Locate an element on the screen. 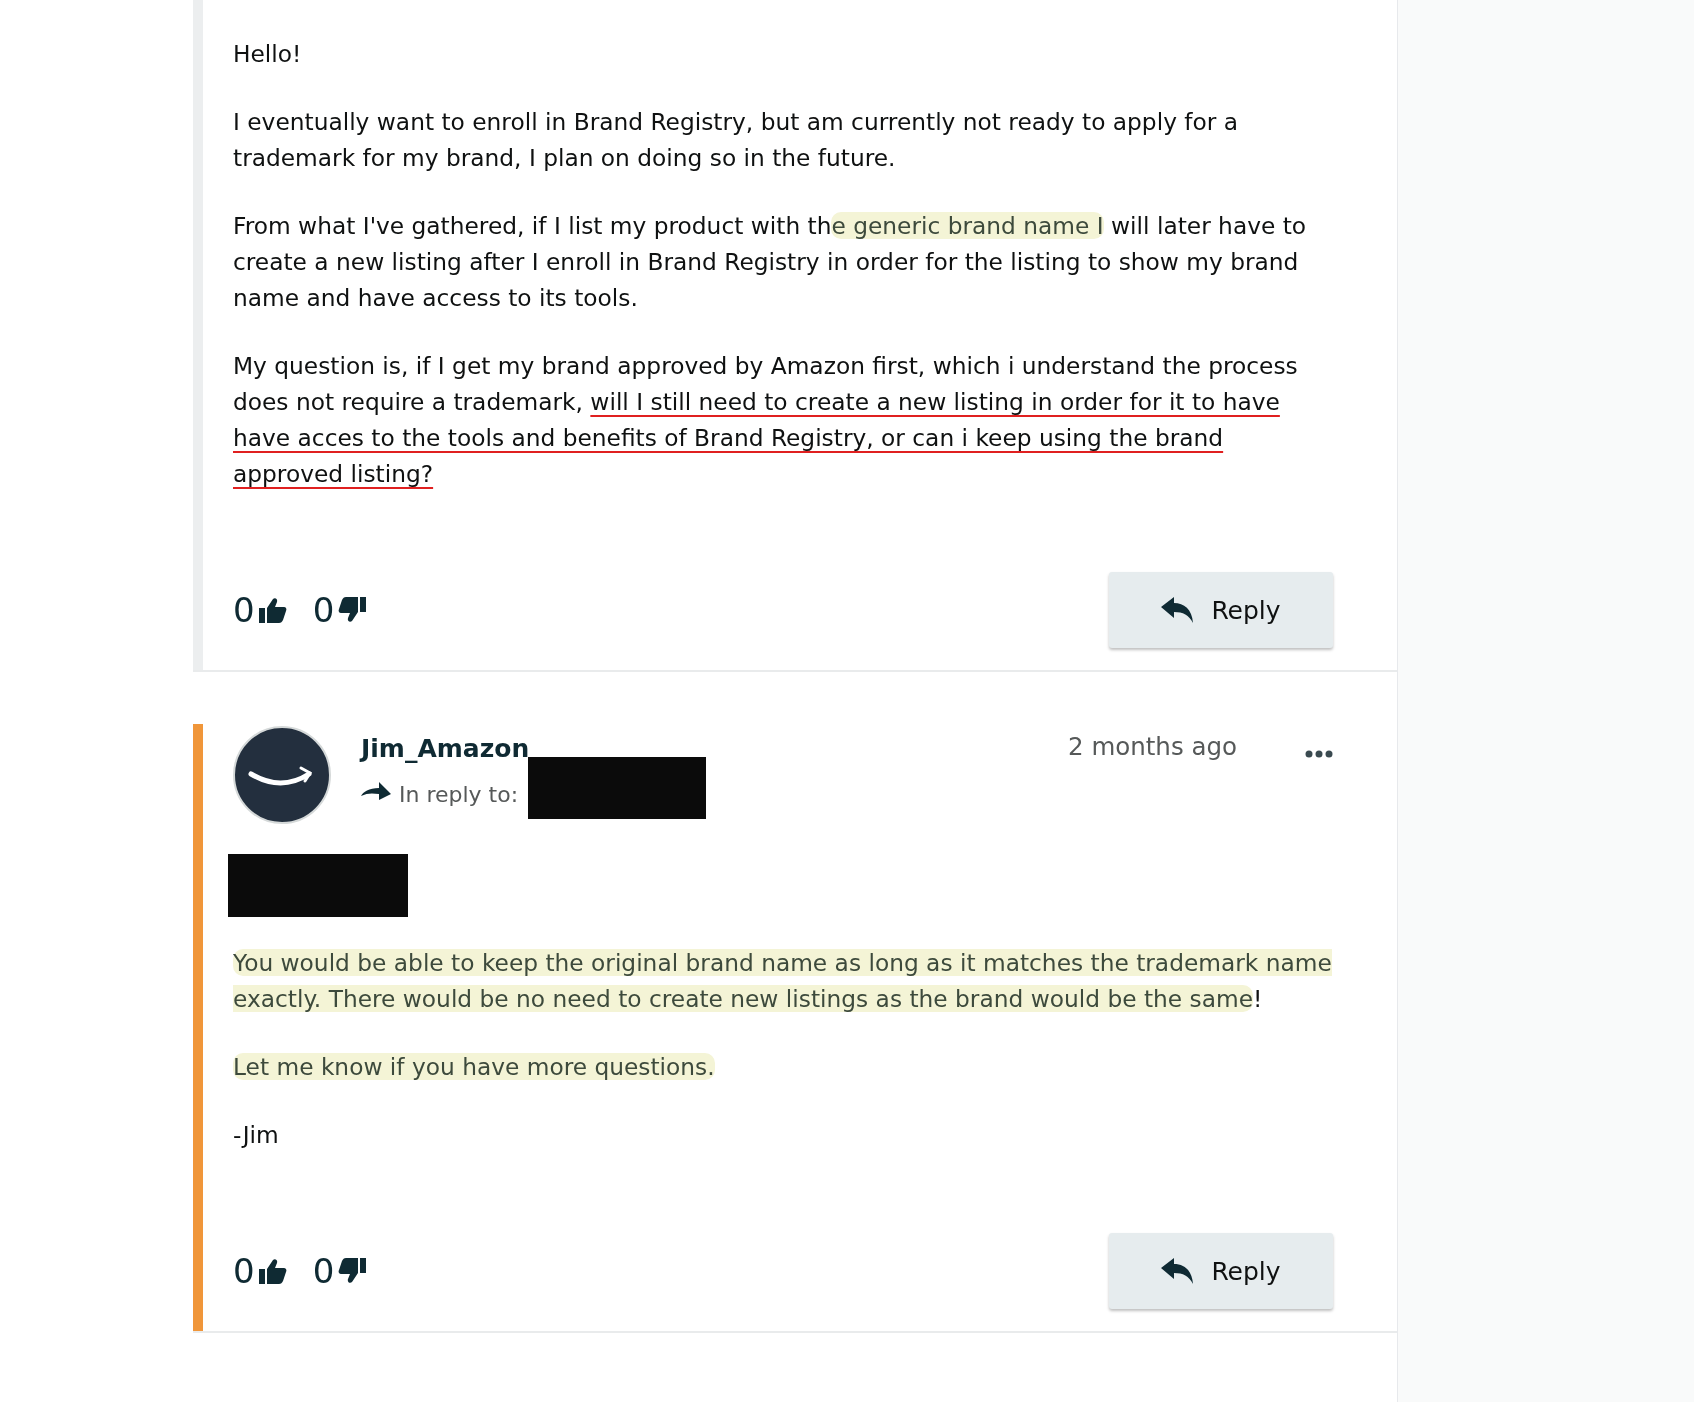  post-paragraph: You would be able to keep the original brand name as long as it matches the trademark name exactly. There would be no need to create new listings as the brand would be the same! is located at coordinates (783, 981).